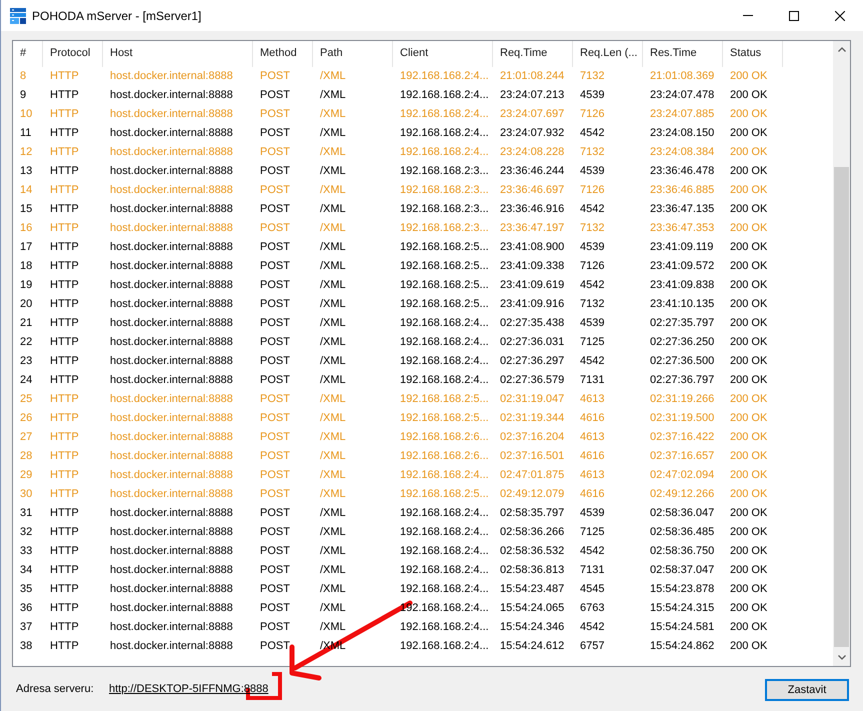 The image size is (863, 711). I want to click on table-cell-text: 4545, so click(592, 589).